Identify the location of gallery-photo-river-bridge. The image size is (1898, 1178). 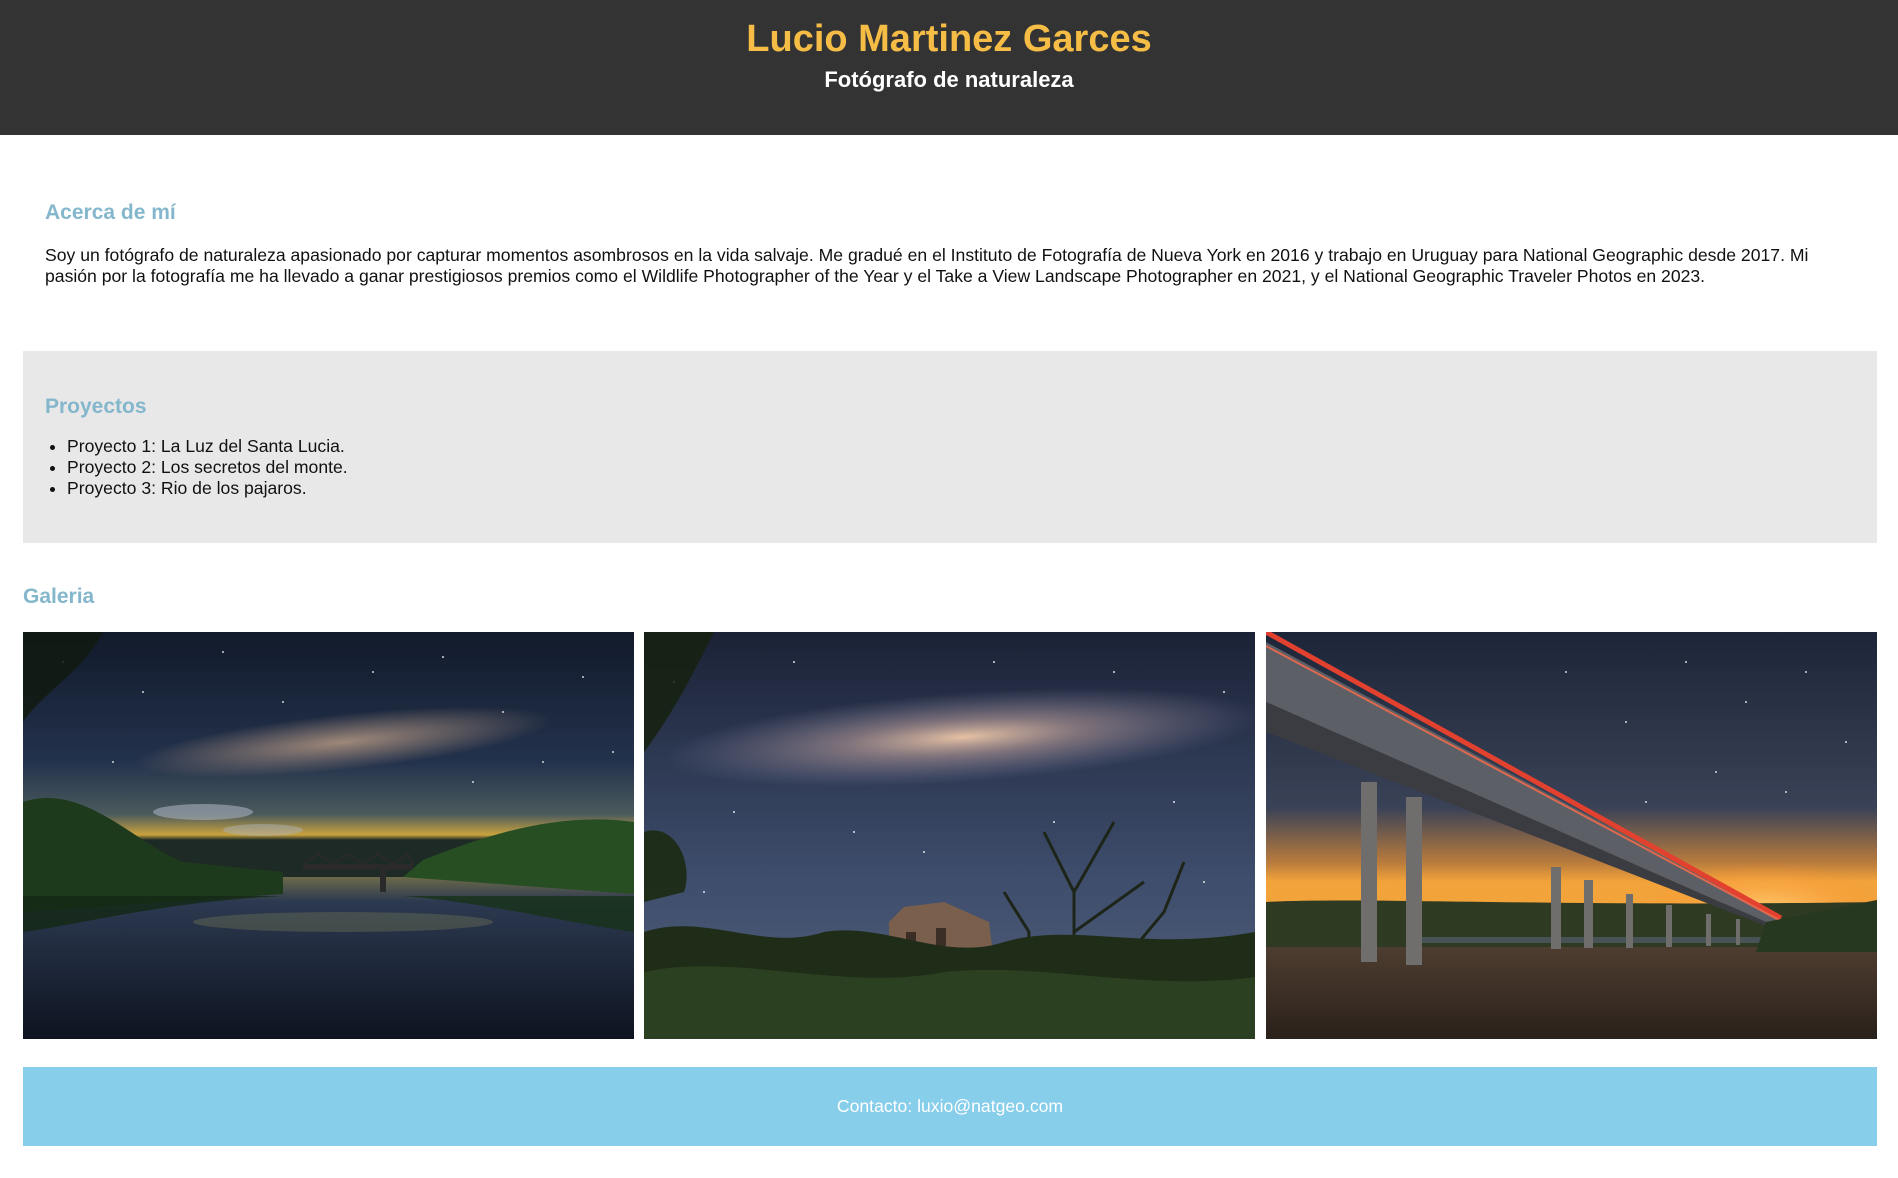
(328, 835).